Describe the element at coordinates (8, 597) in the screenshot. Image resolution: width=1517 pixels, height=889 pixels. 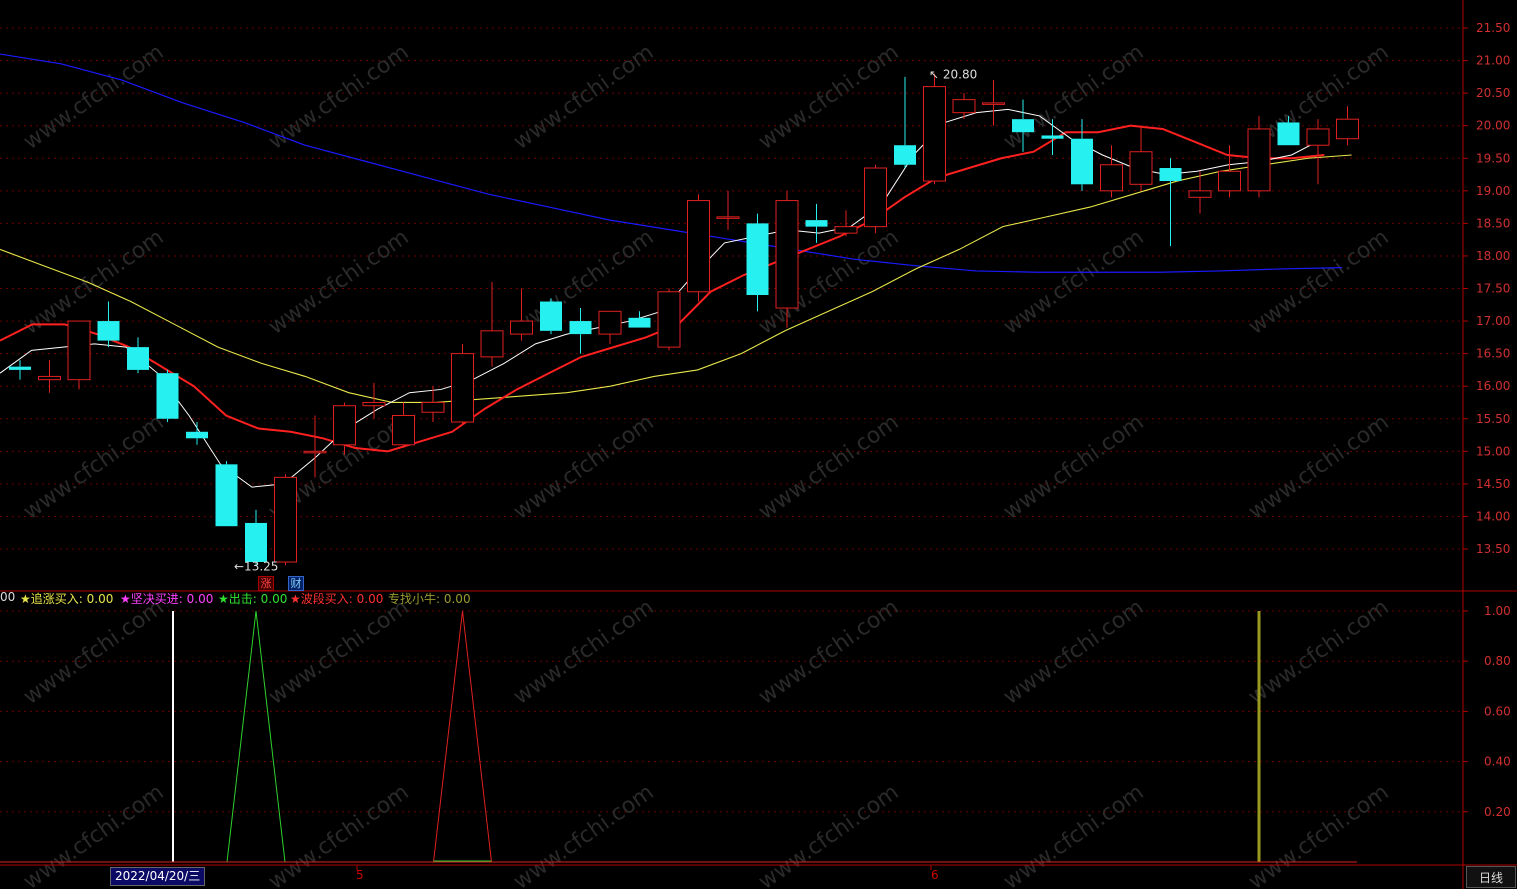
I see `indicator-label: 00` at that location.